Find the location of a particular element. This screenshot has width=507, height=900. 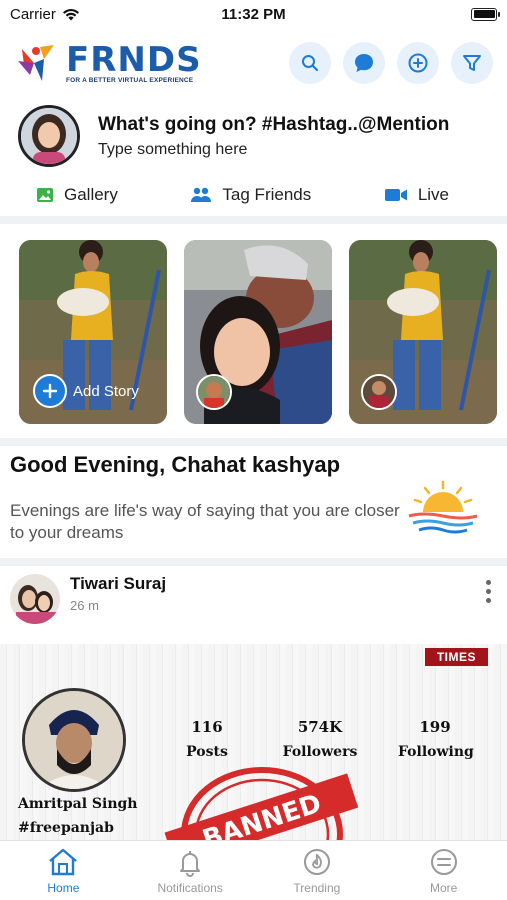

gallery-icon is located at coordinates (45, 195).